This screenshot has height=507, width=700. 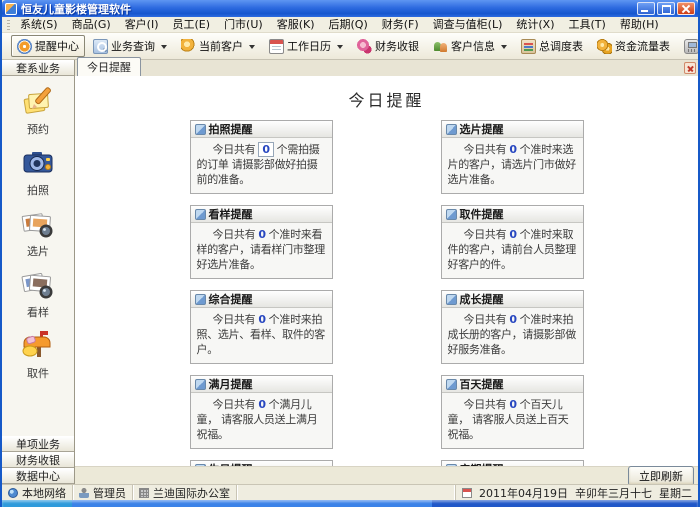 What do you see at coordinates (84, 492) in the screenshot?
I see `user-icon` at bounding box center [84, 492].